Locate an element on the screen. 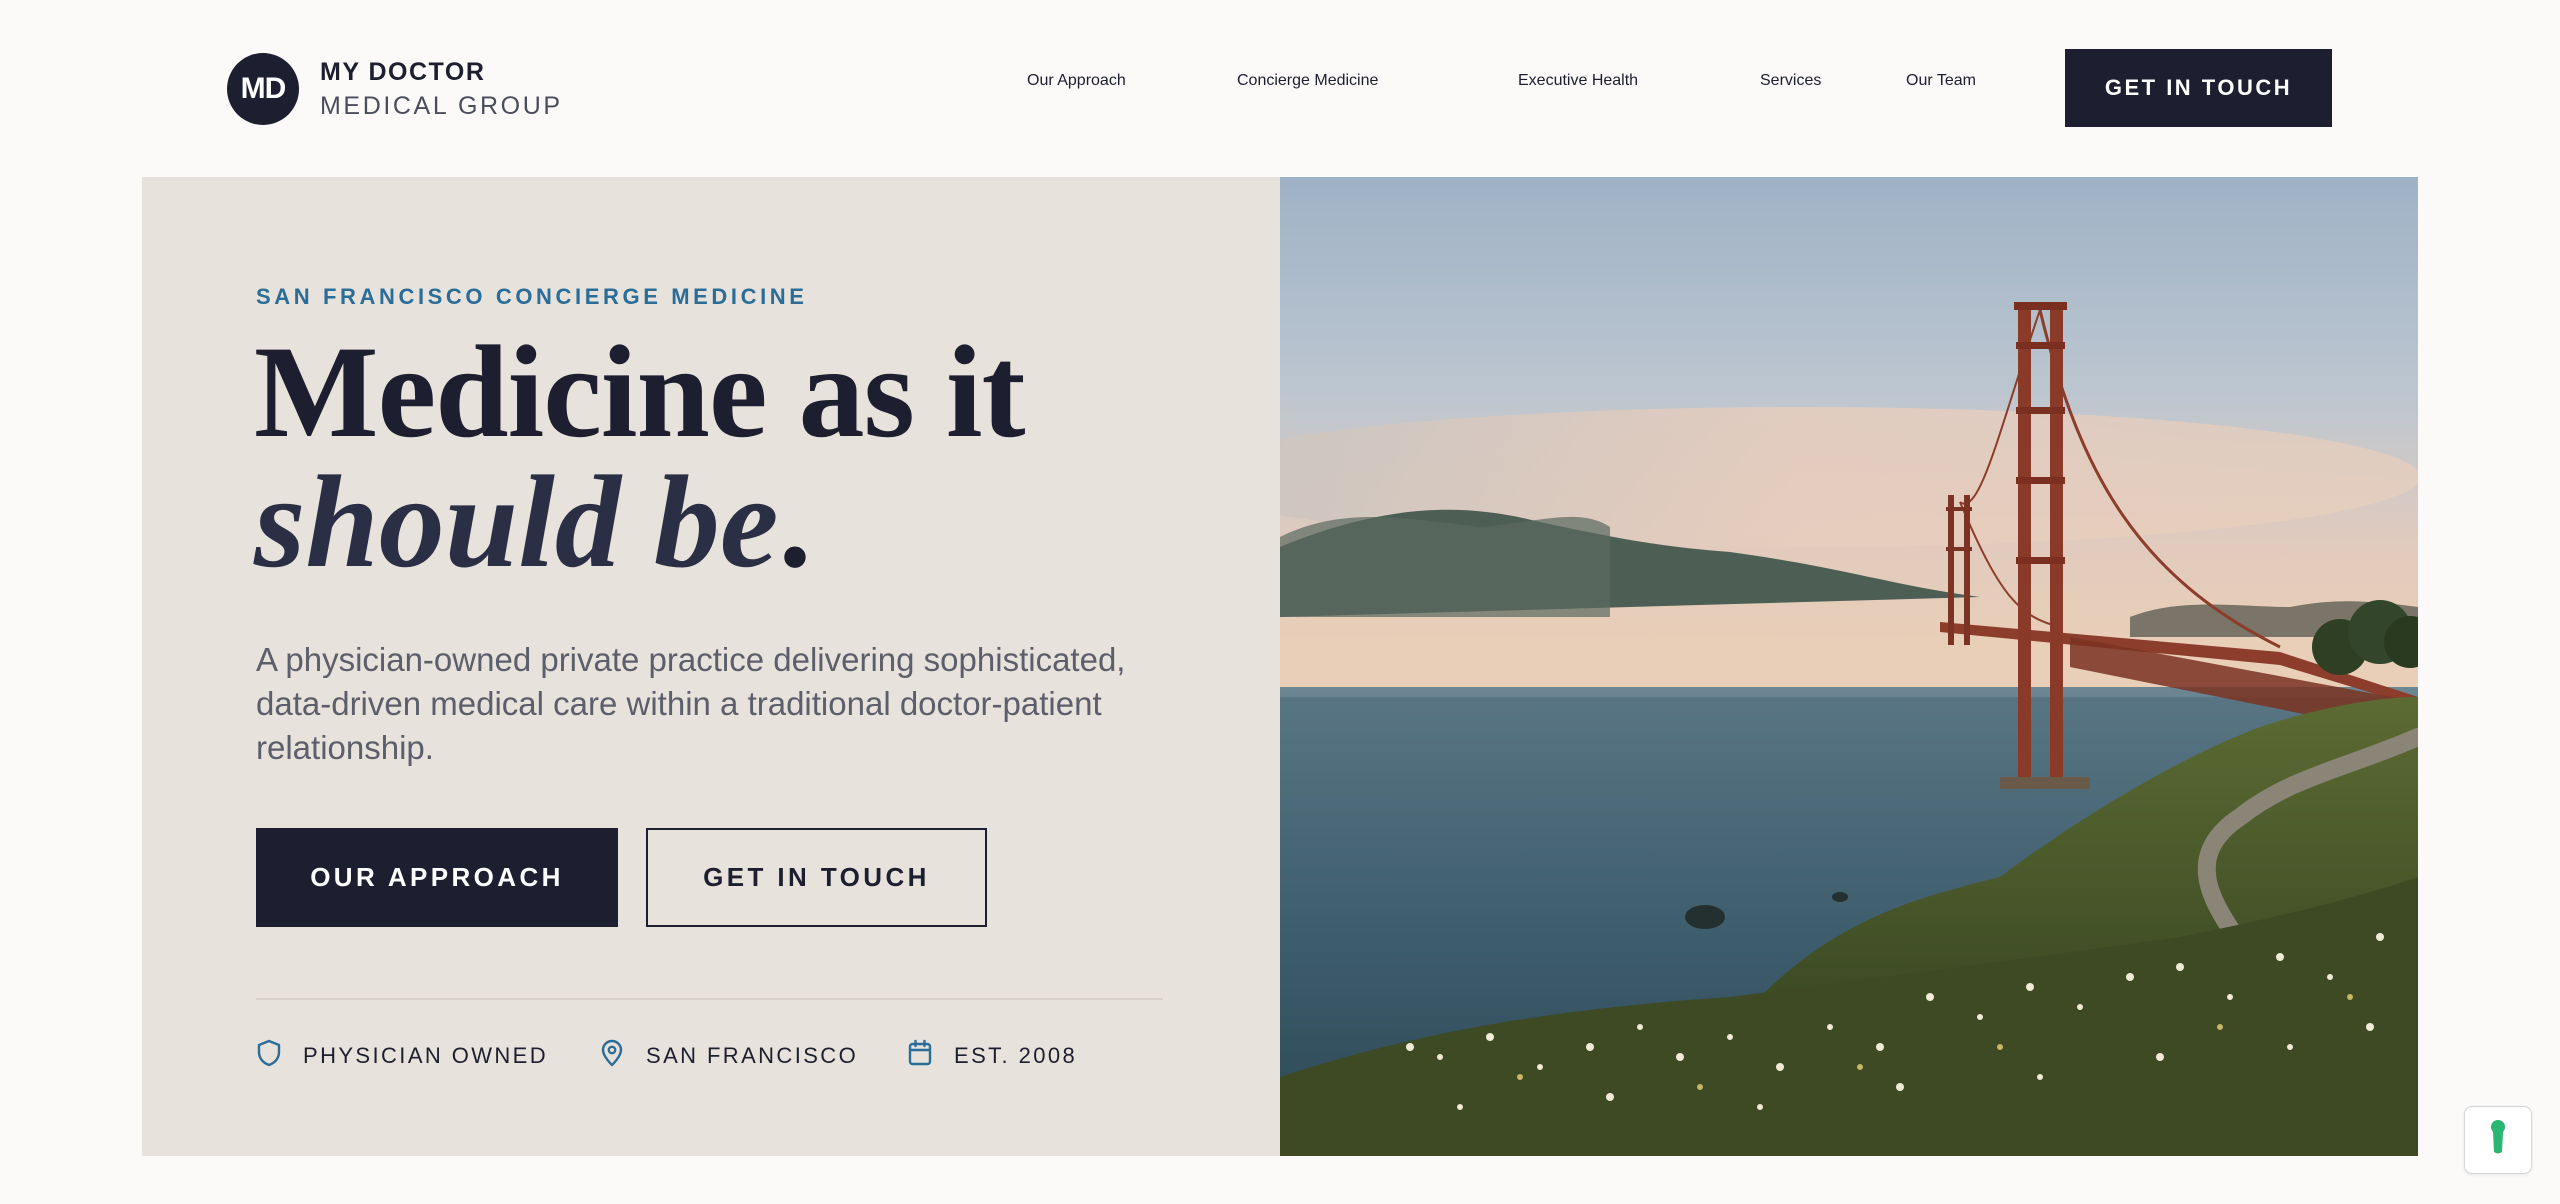  feature-physician-owned: PHYSICIAN OWNED is located at coordinates (402, 1056).